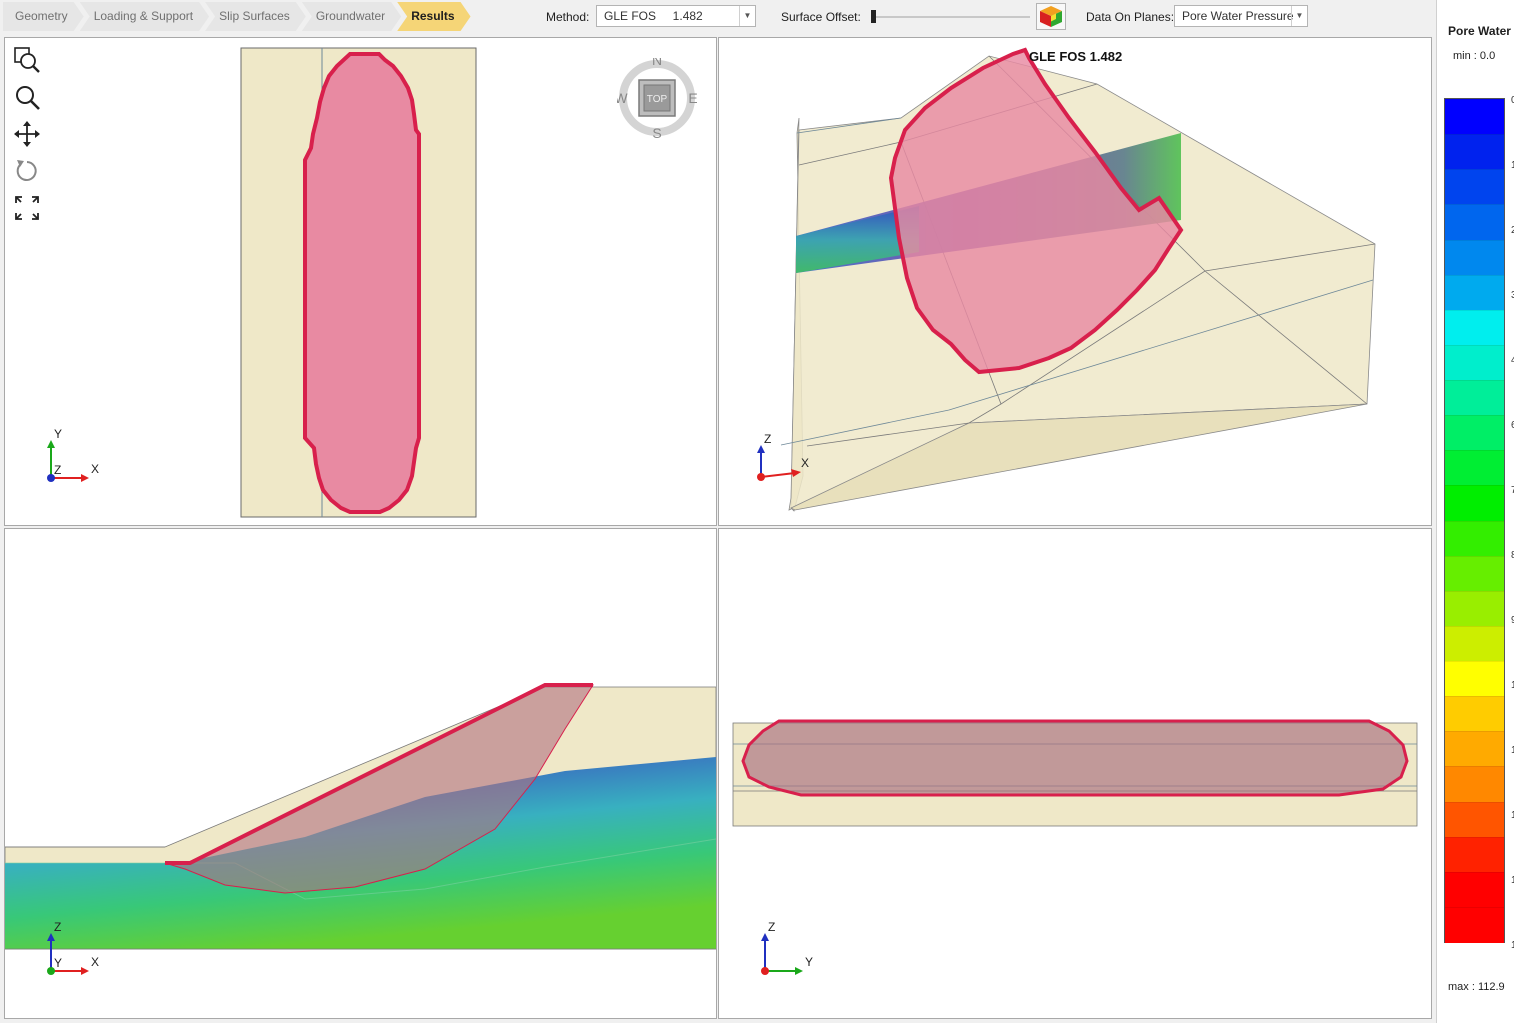 The width and height of the screenshot is (1514, 1023). Describe the element at coordinates (951, 17) in the screenshot. I see `surface-offset-slider` at that location.